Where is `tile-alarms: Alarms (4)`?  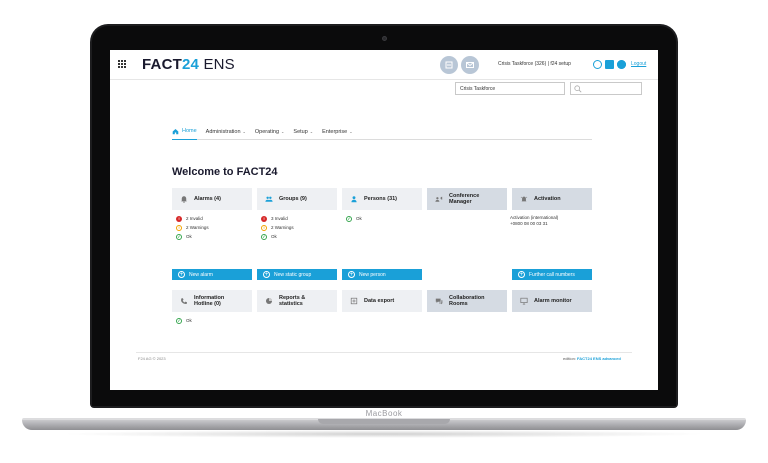
tile-alarms: Alarms (4) is located at coordinates (212, 199).